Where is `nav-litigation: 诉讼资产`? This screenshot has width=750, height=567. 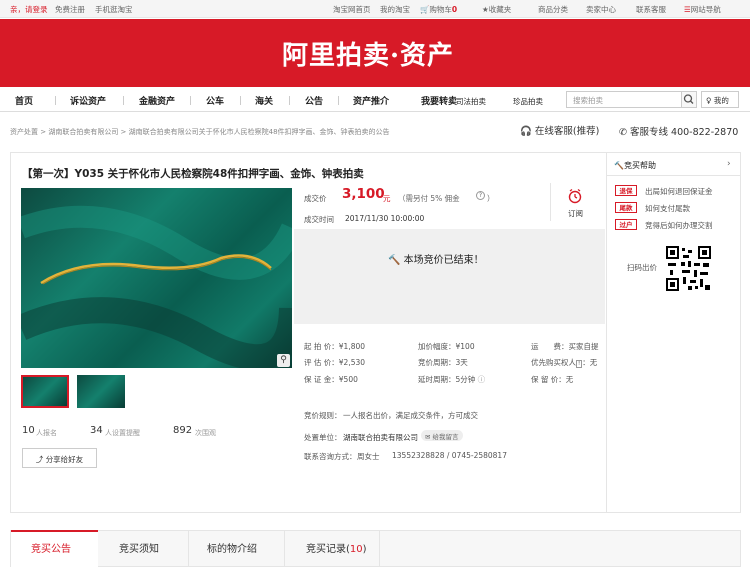
nav-litigation: 诉讼资产 is located at coordinates (88, 100).